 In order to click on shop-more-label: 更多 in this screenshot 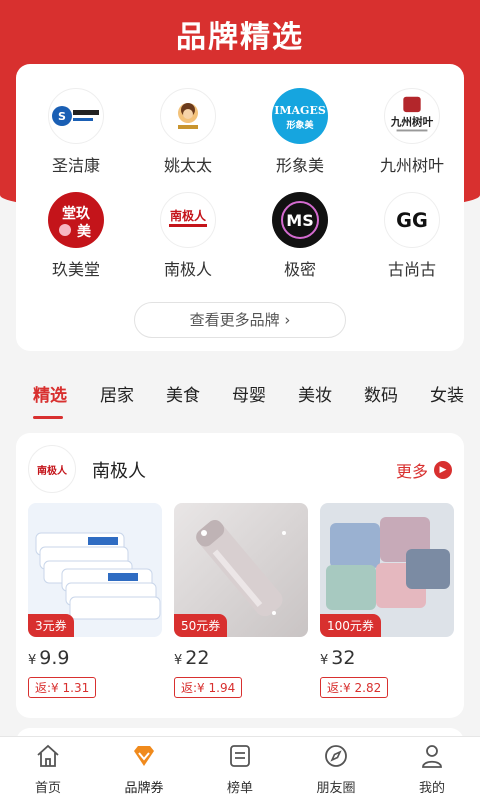, I will do `click(411, 471)`.